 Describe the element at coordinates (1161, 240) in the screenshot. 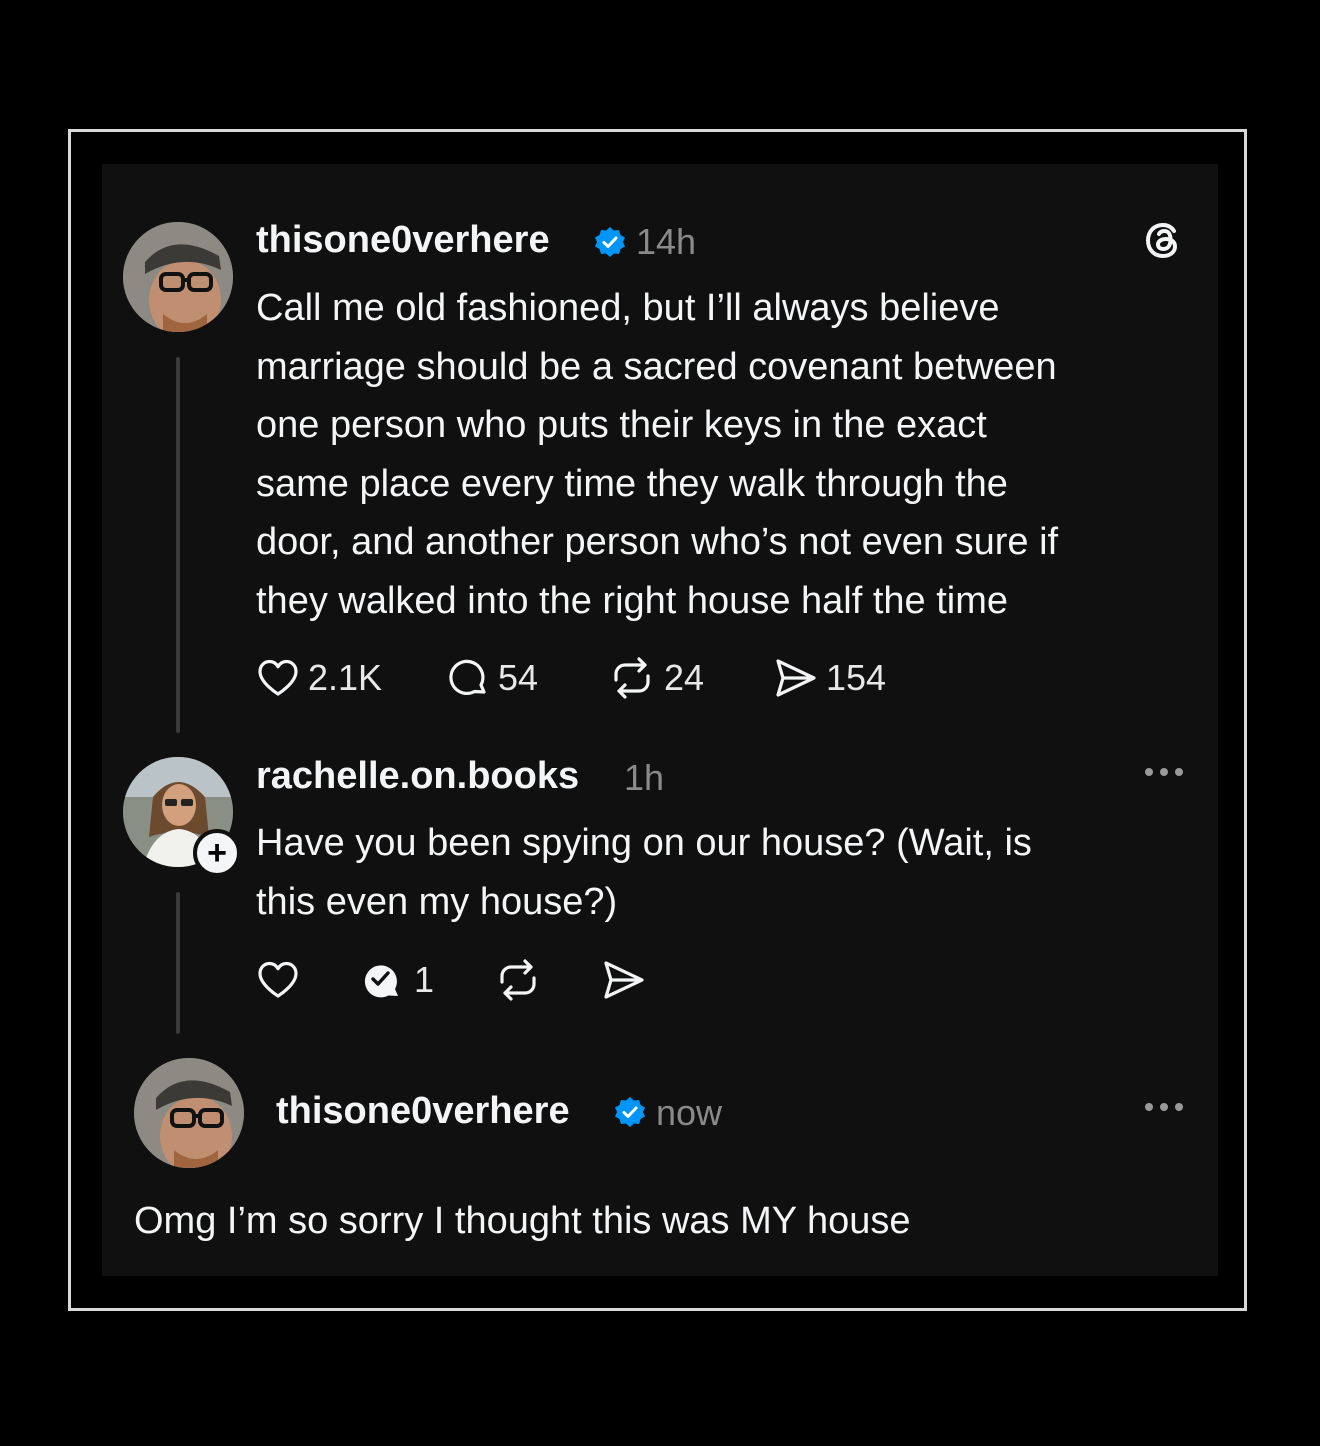

I see `threads-logo-icon` at that location.